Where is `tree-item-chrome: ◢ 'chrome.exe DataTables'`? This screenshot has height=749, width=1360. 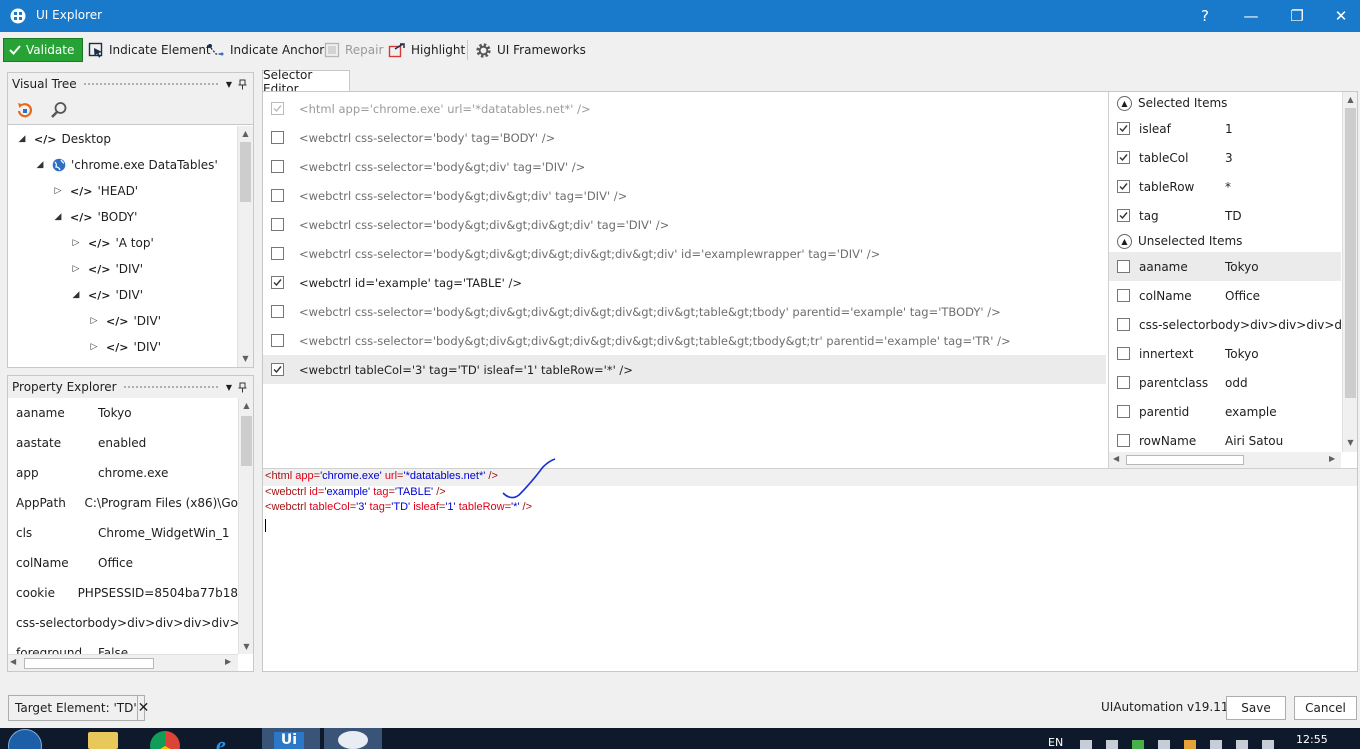 tree-item-chrome: ◢ 'chrome.exe DataTables' is located at coordinates (122, 165).